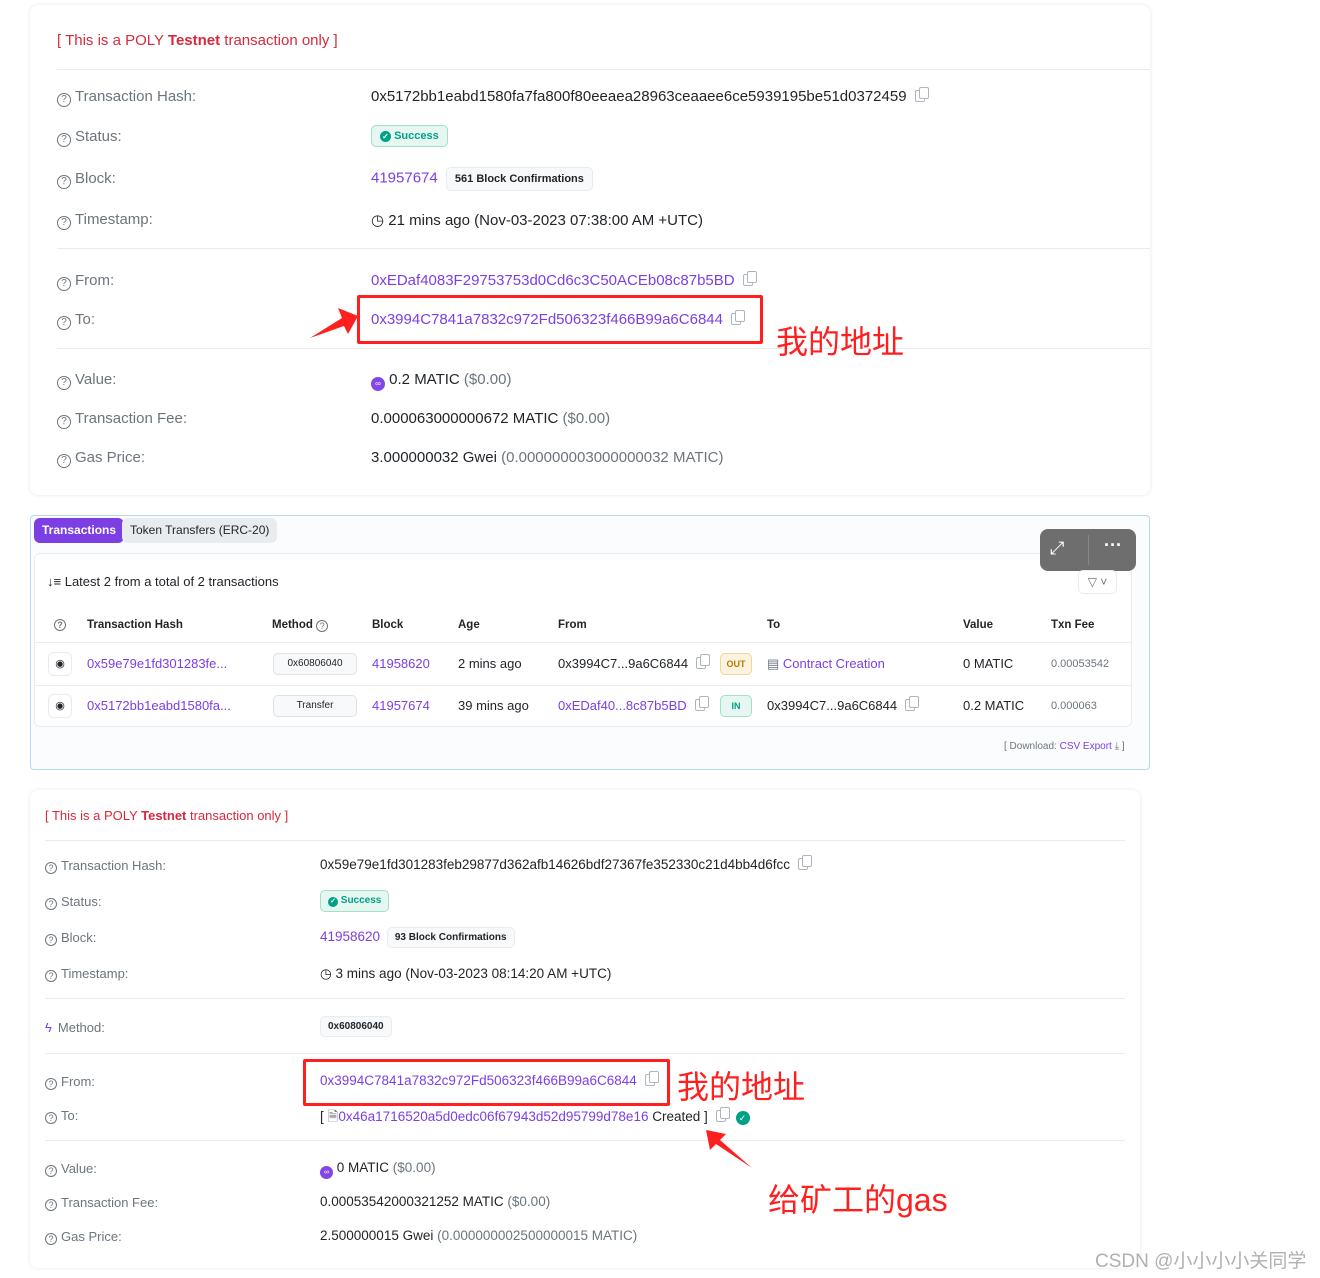 This screenshot has height=1278, width=1320. What do you see at coordinates (491, 418) in the screenshot?
I see `fee-value: 0.000063000000672 MATIC ($0.00)` at bounding box center [491, 418].